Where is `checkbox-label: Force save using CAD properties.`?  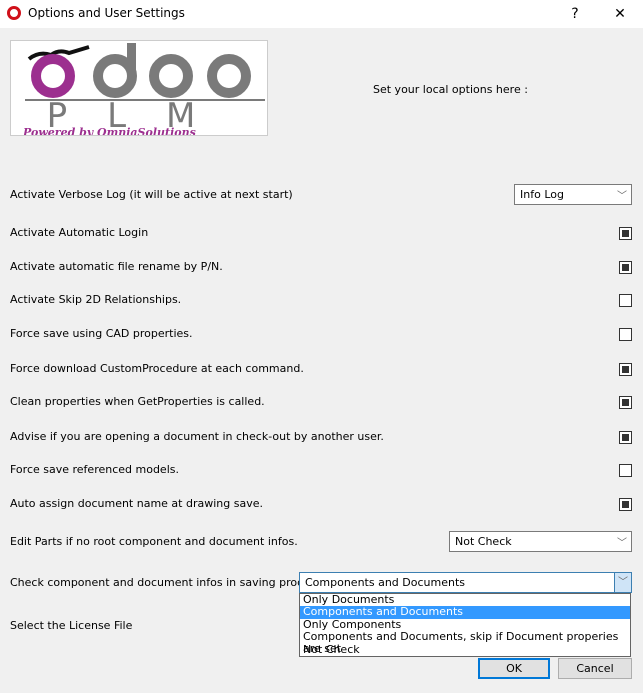
checkbox-label: Force save using CAD properties. is located at coordinates (101, 333).